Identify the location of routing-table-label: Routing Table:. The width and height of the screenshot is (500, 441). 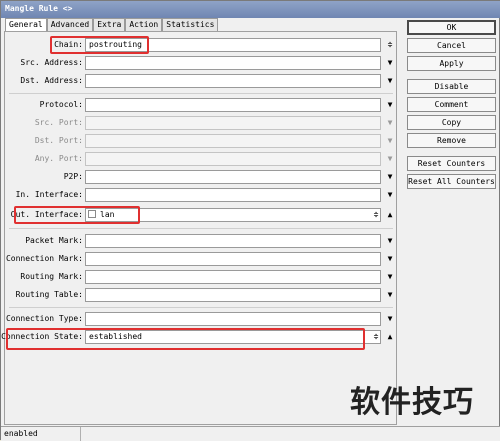
(49, 294).